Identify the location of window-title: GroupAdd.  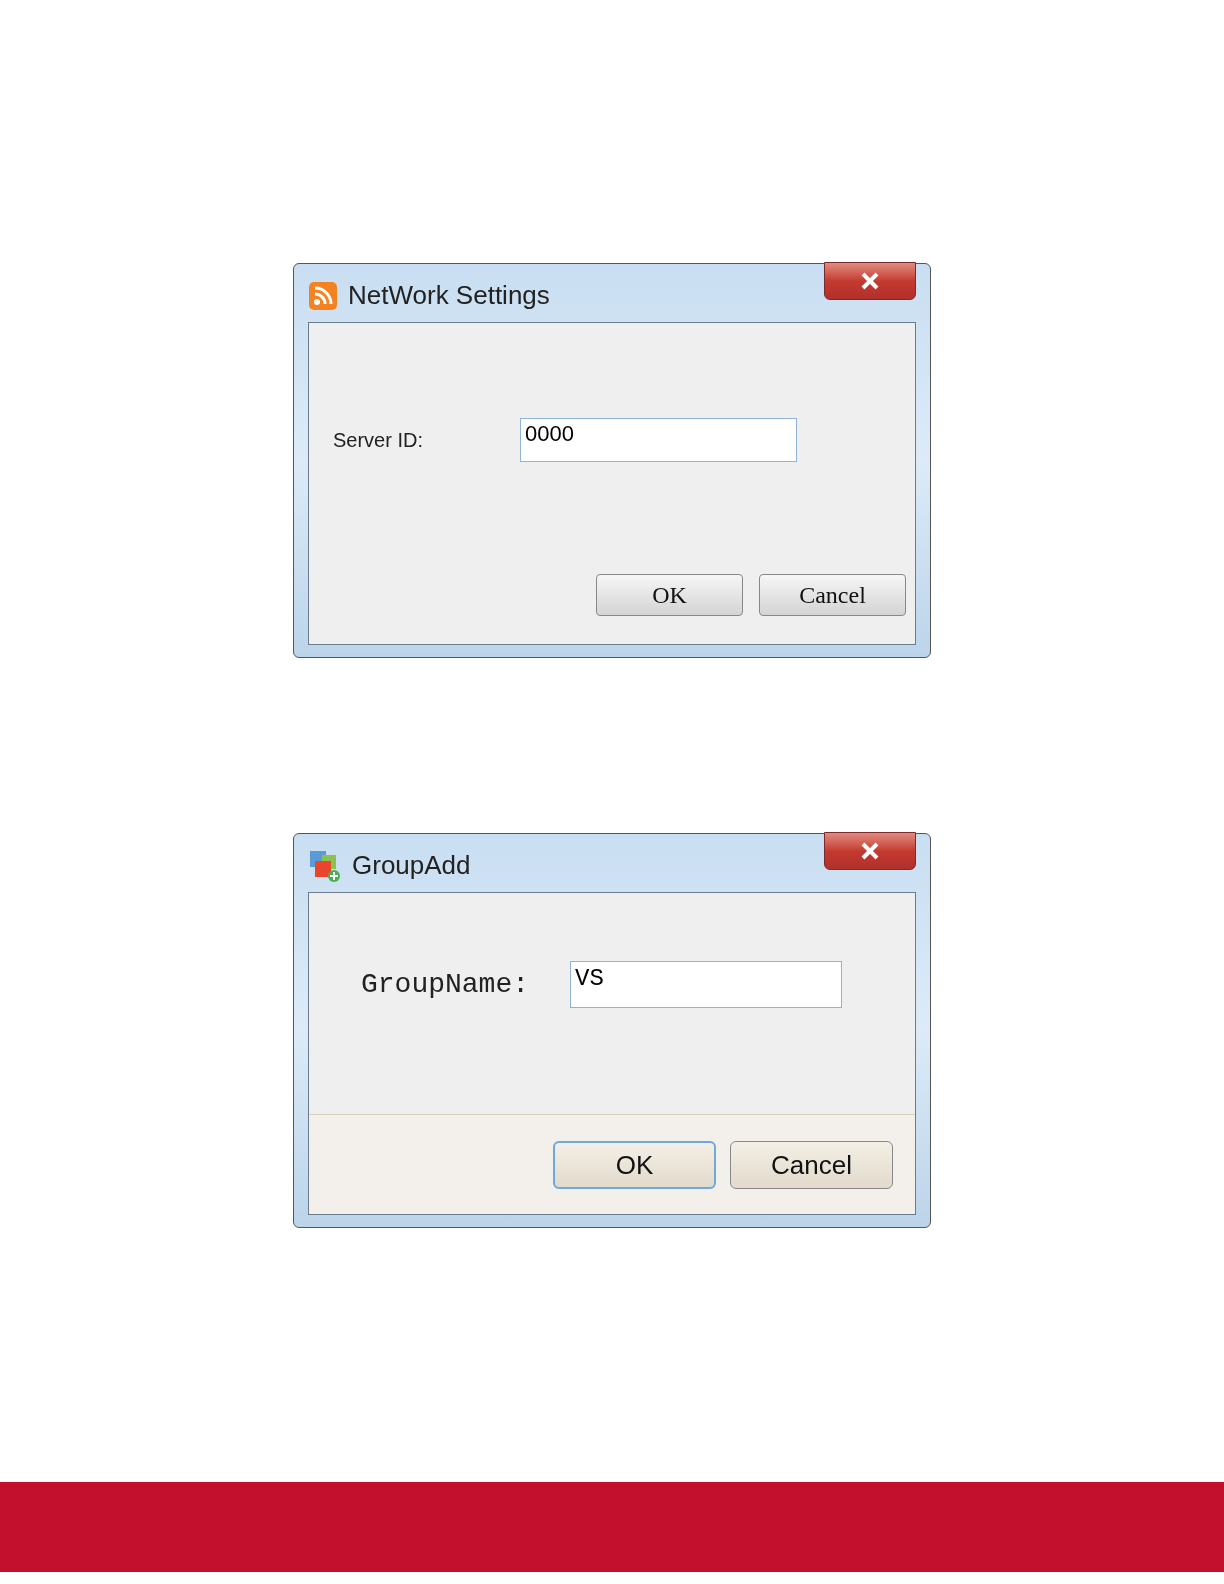
(411, 865).